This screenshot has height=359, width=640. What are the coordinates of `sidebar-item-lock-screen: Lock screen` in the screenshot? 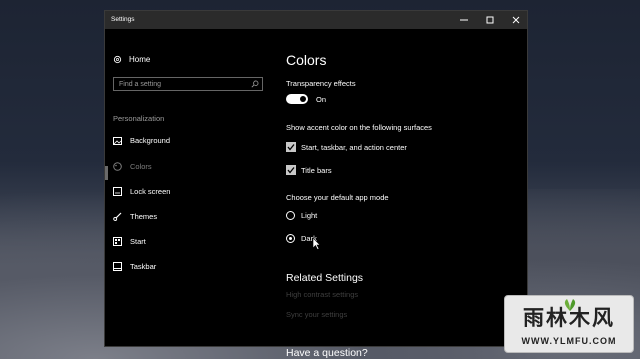 It's located at (141, 191).